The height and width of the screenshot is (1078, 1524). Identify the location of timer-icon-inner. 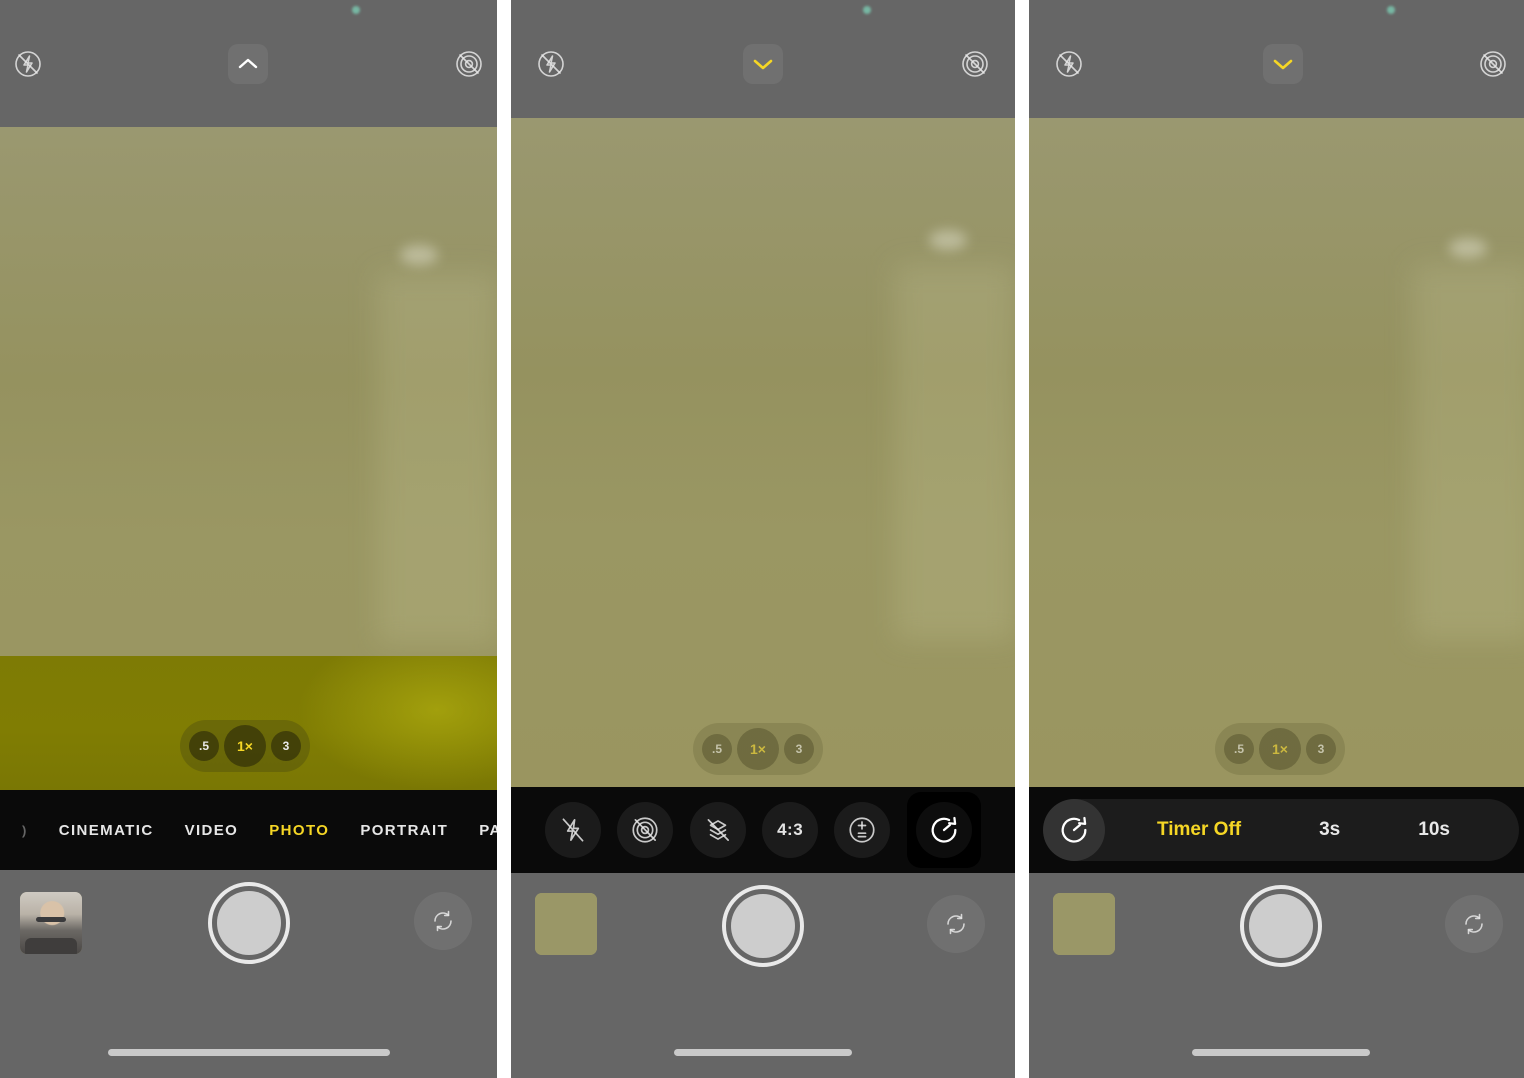
(943, 830).